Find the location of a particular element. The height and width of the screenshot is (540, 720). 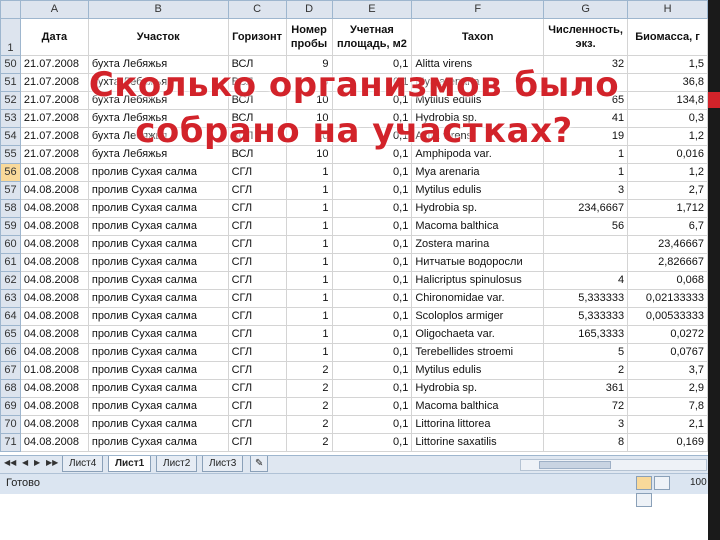

normal-view-icon is located at coordinates (644, 483).